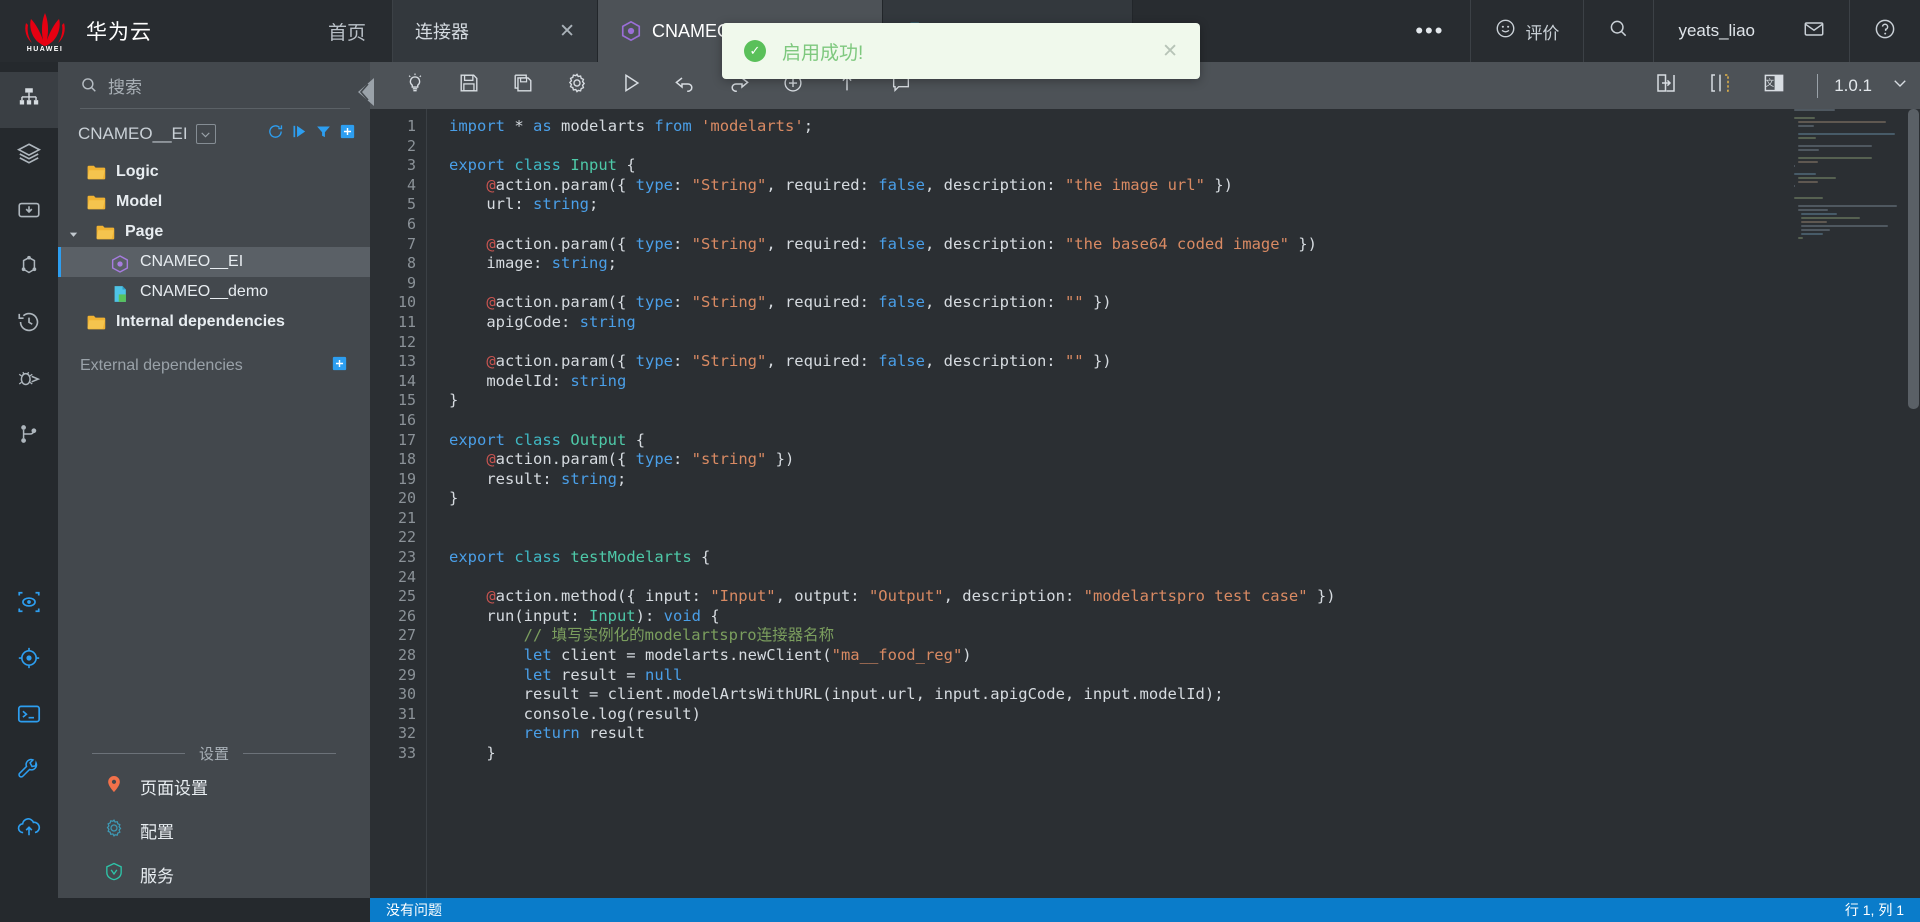  Describe the element at coordinates (214, 357) in the screenshot. I see `external-dependencies-row: External dependencies` at that location.